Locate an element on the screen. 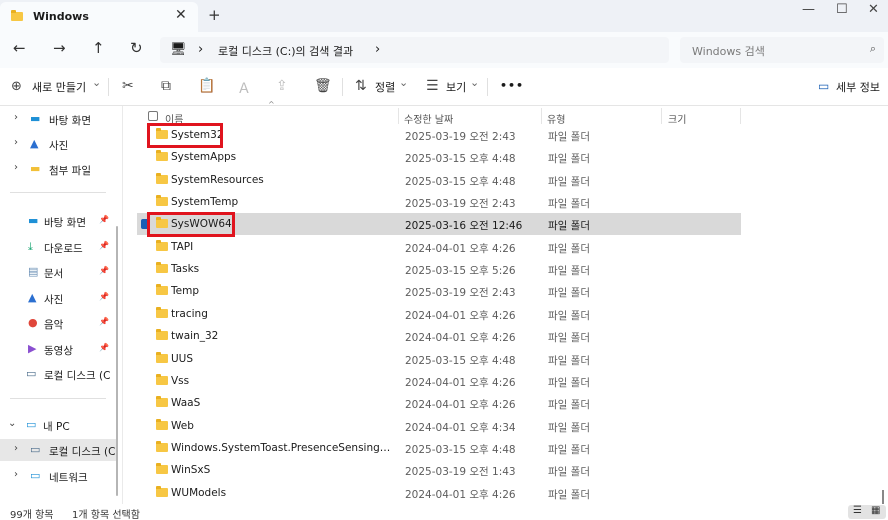 Image resolution: width=888 pixels, height=520 pixels. table-row: UUS 2025-03-15 오후 4:48 파일 폴더 is located at coordinates (439, 359).